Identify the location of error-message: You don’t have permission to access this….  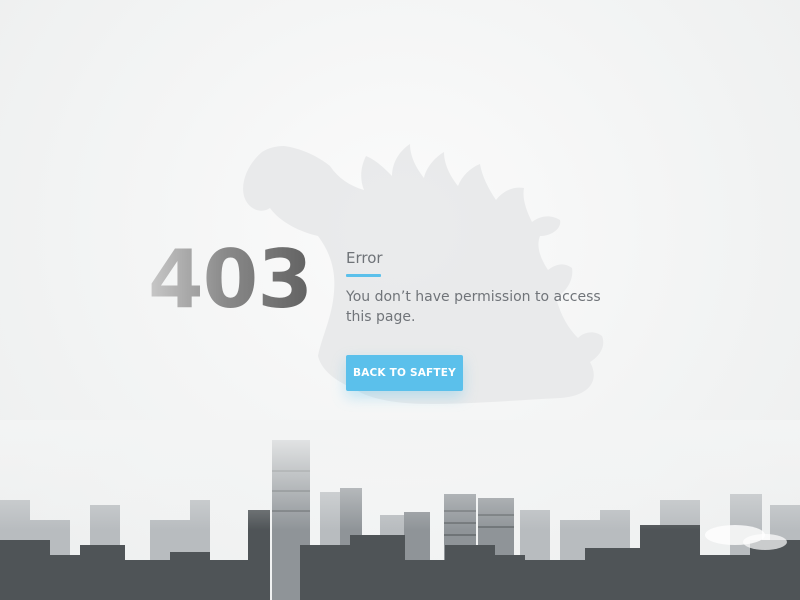
(473, 307).